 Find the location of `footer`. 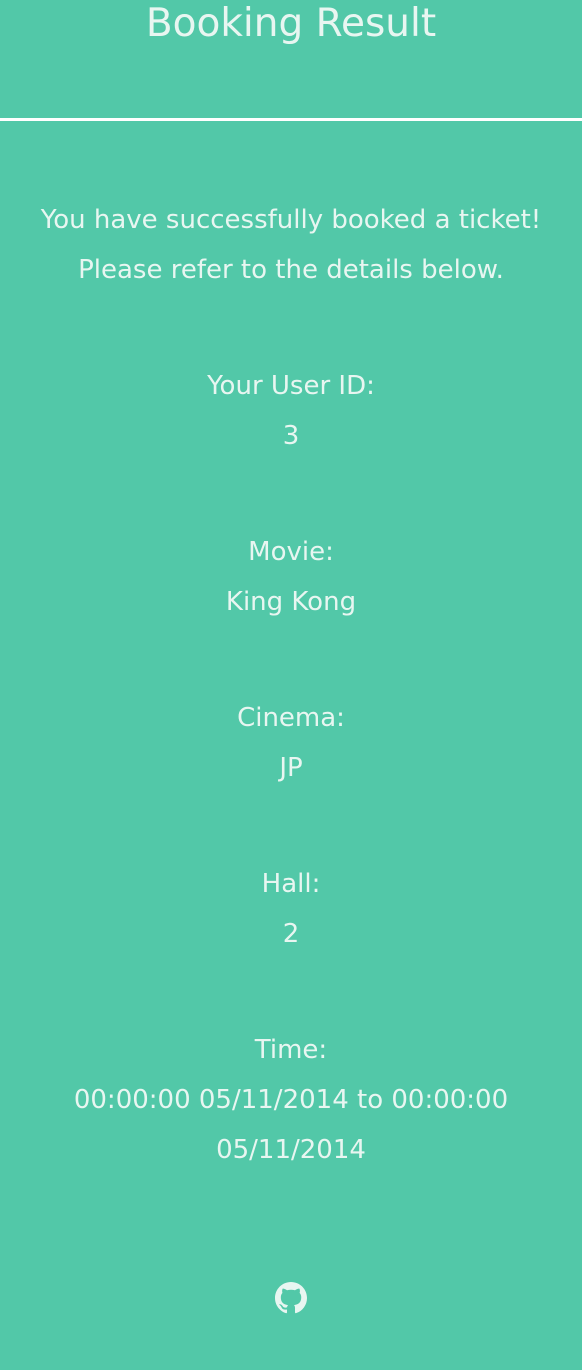

footer is located at coordinates (291, 1300).